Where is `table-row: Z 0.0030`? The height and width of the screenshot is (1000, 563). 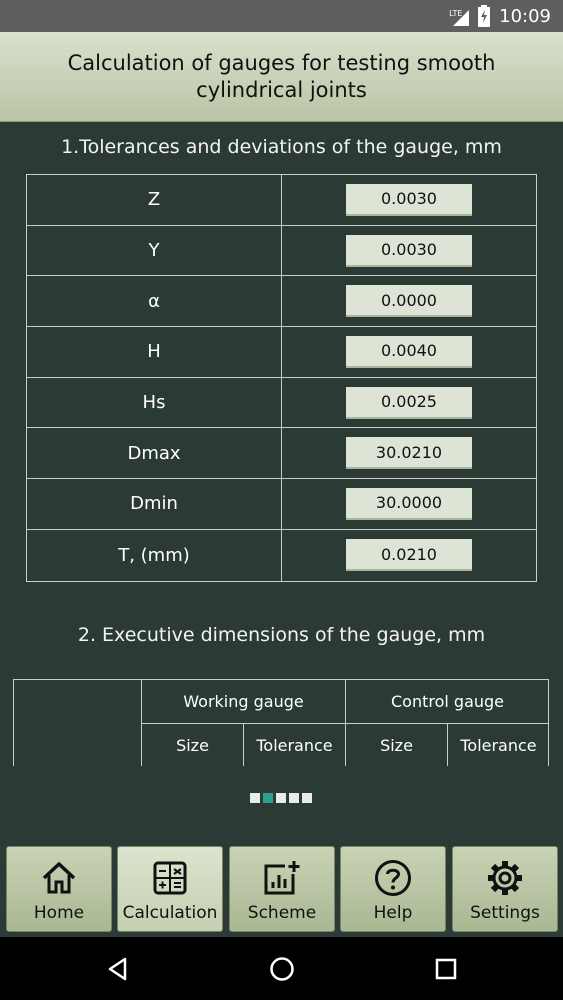 table-row: Z 0.0030 is located at coordinates (281, 200).